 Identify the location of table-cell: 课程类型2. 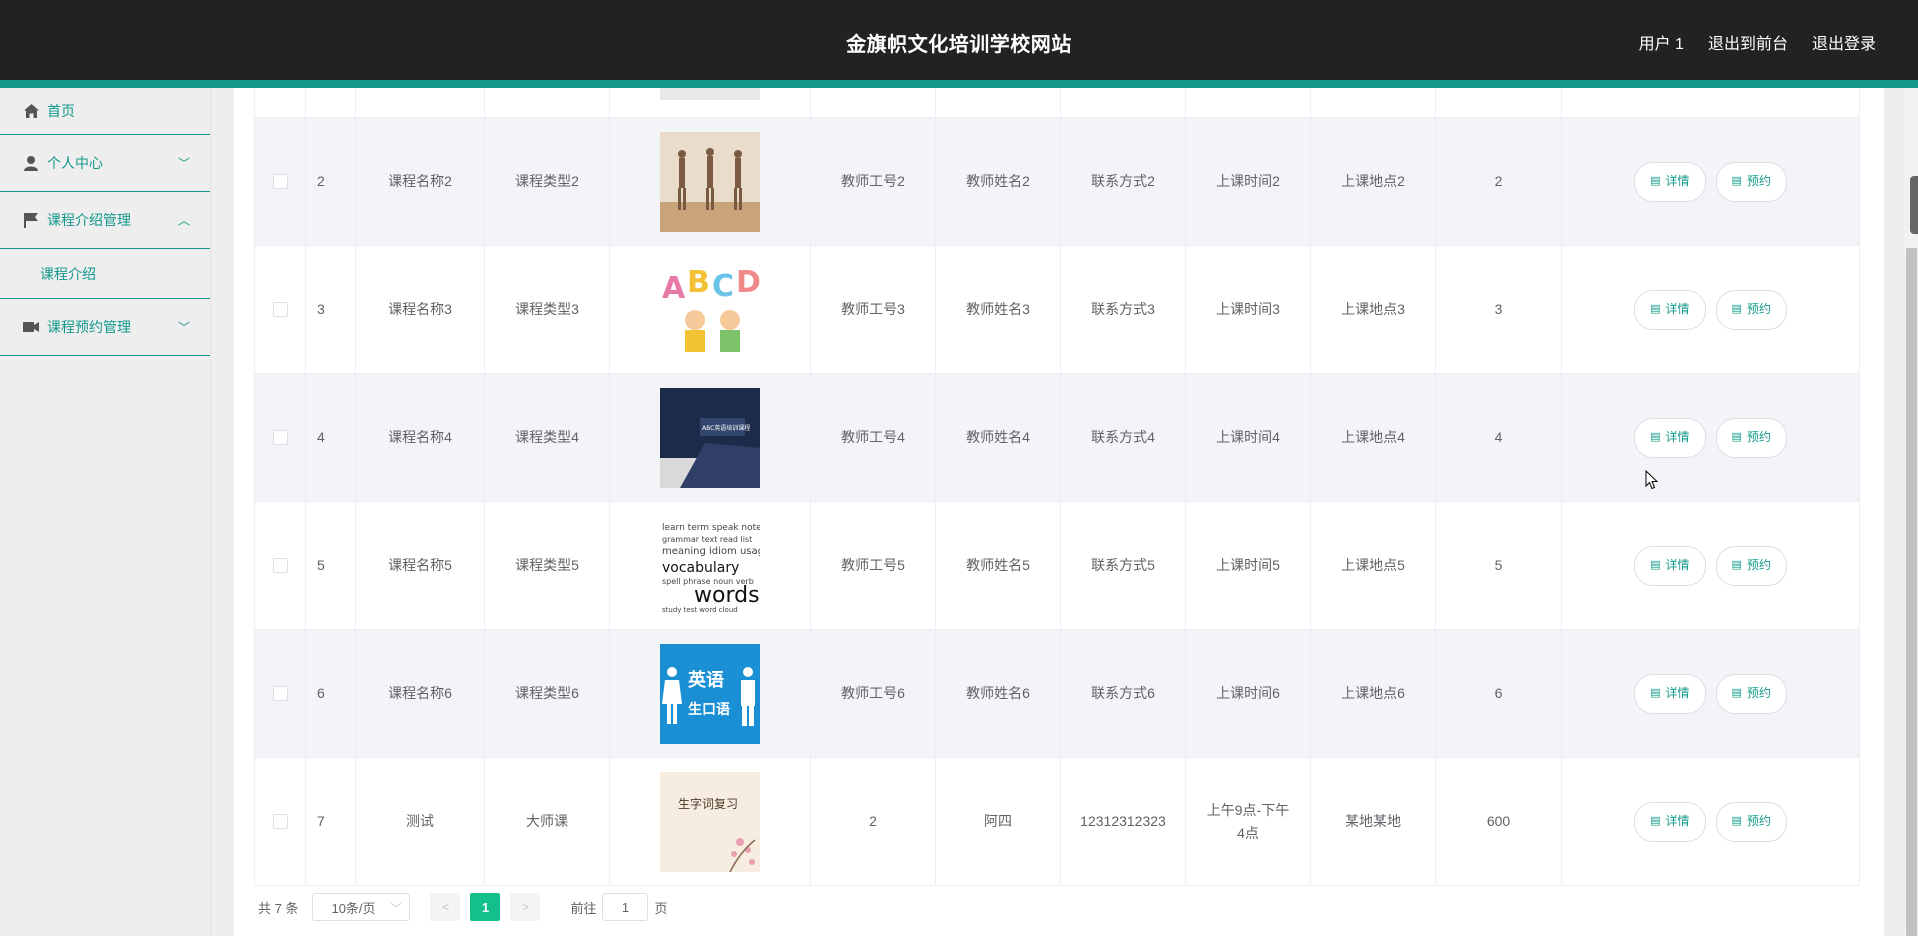
(547, 181).